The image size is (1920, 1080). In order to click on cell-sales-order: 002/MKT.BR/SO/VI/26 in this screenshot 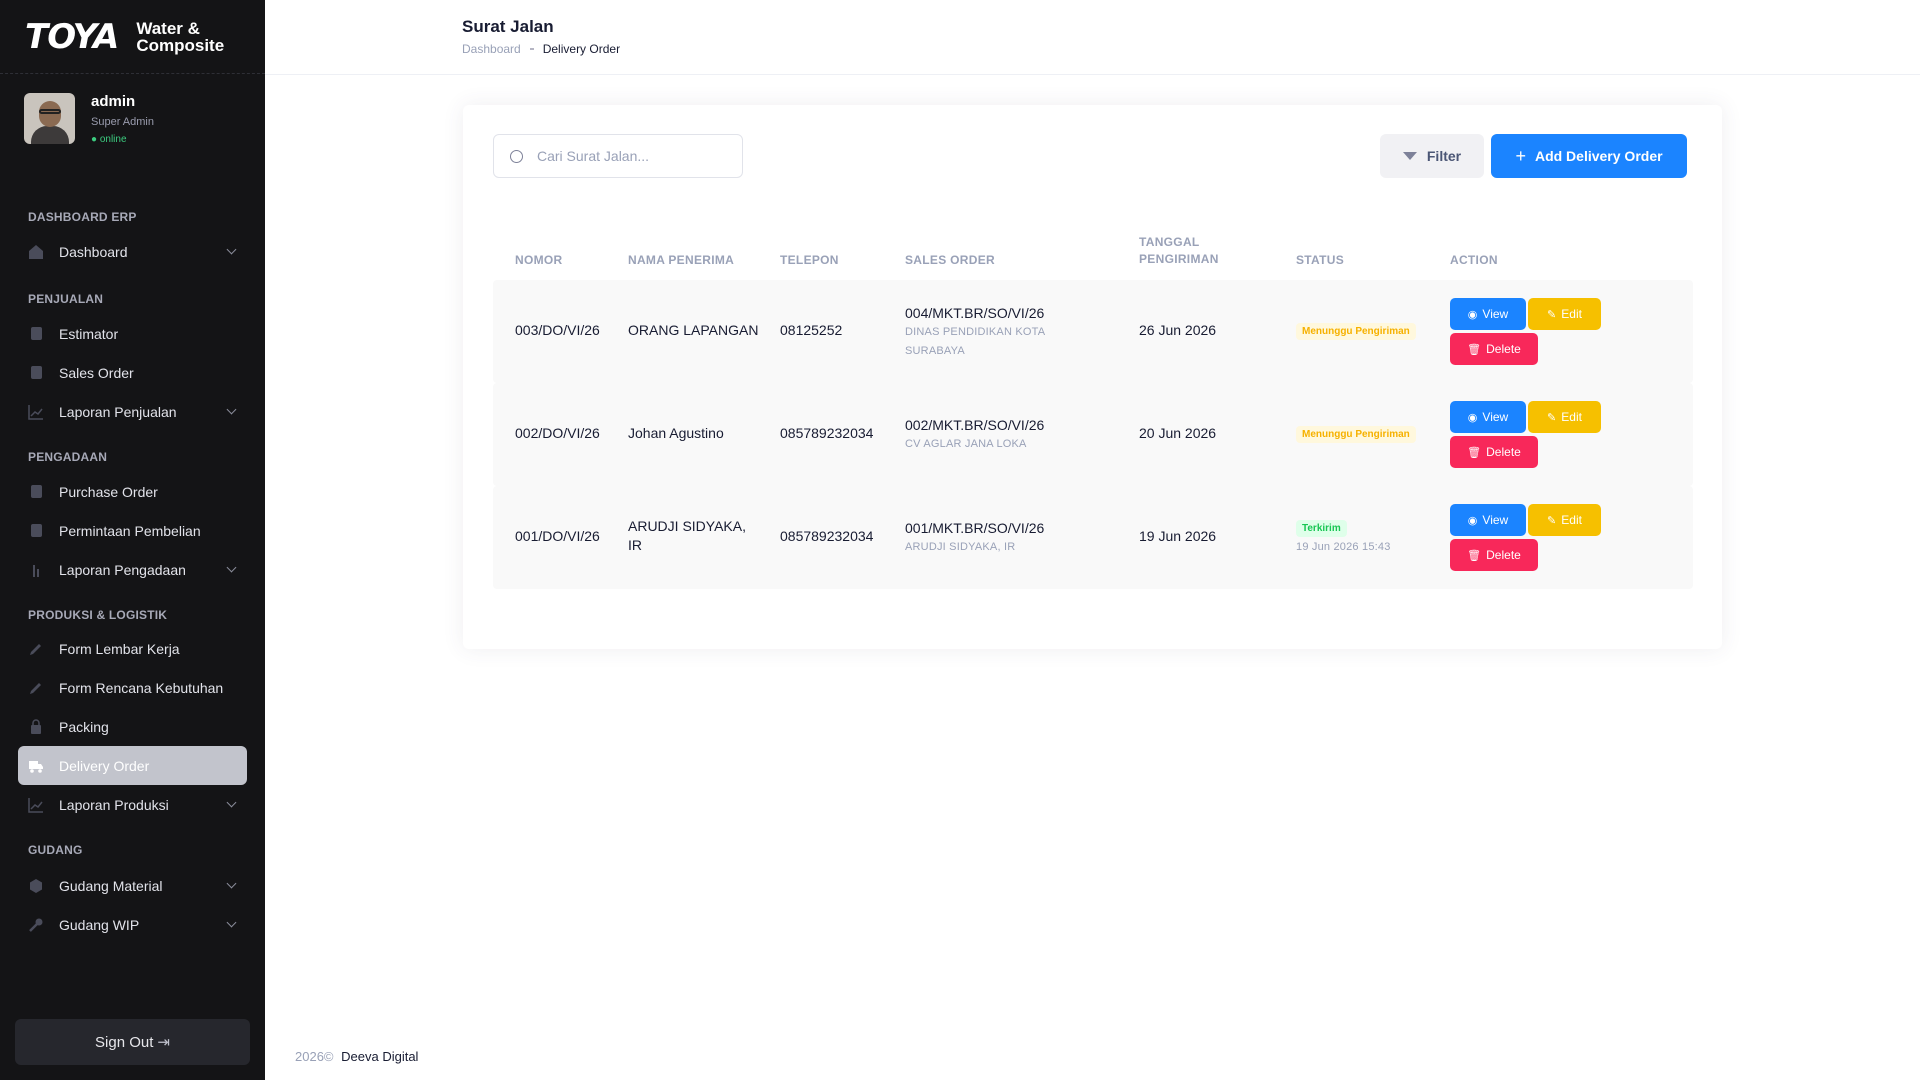, I will do `click(975, 425)`.